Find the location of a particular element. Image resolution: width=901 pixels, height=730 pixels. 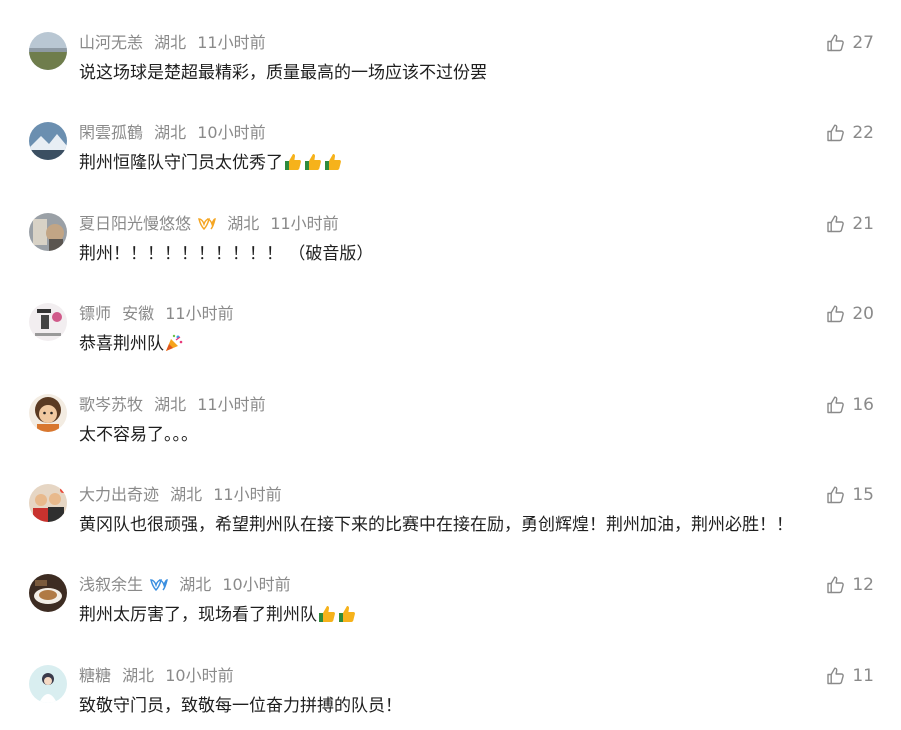

comment-item: 閑雲孤鶴 湖北 10小时前 荆州恒隆队守门员太优秀了 22 is located at coordinates (450, 167).